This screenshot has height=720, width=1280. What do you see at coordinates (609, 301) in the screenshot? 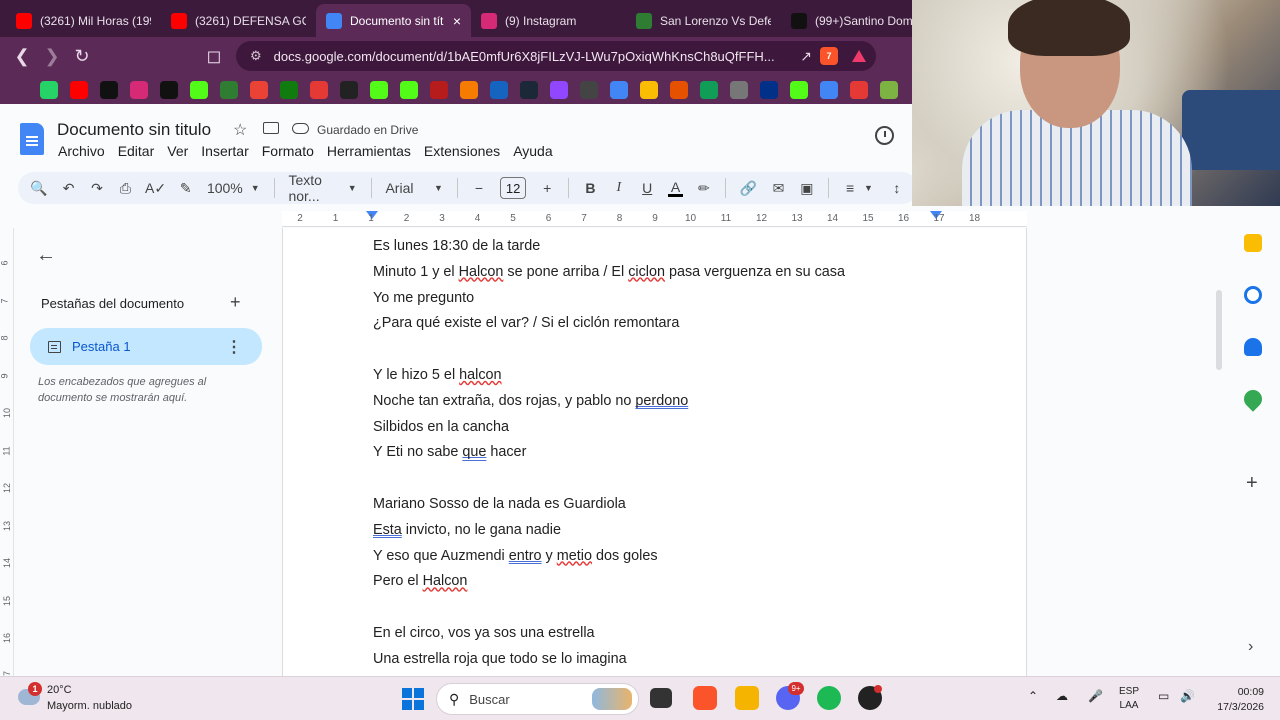
I see `document-line: Yo me pregunto` at bounding box center [609, 301].